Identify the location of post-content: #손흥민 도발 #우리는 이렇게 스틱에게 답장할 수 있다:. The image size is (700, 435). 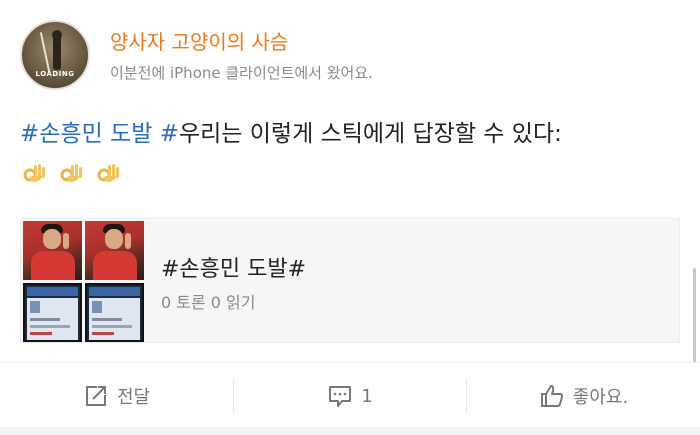
(350, 134).